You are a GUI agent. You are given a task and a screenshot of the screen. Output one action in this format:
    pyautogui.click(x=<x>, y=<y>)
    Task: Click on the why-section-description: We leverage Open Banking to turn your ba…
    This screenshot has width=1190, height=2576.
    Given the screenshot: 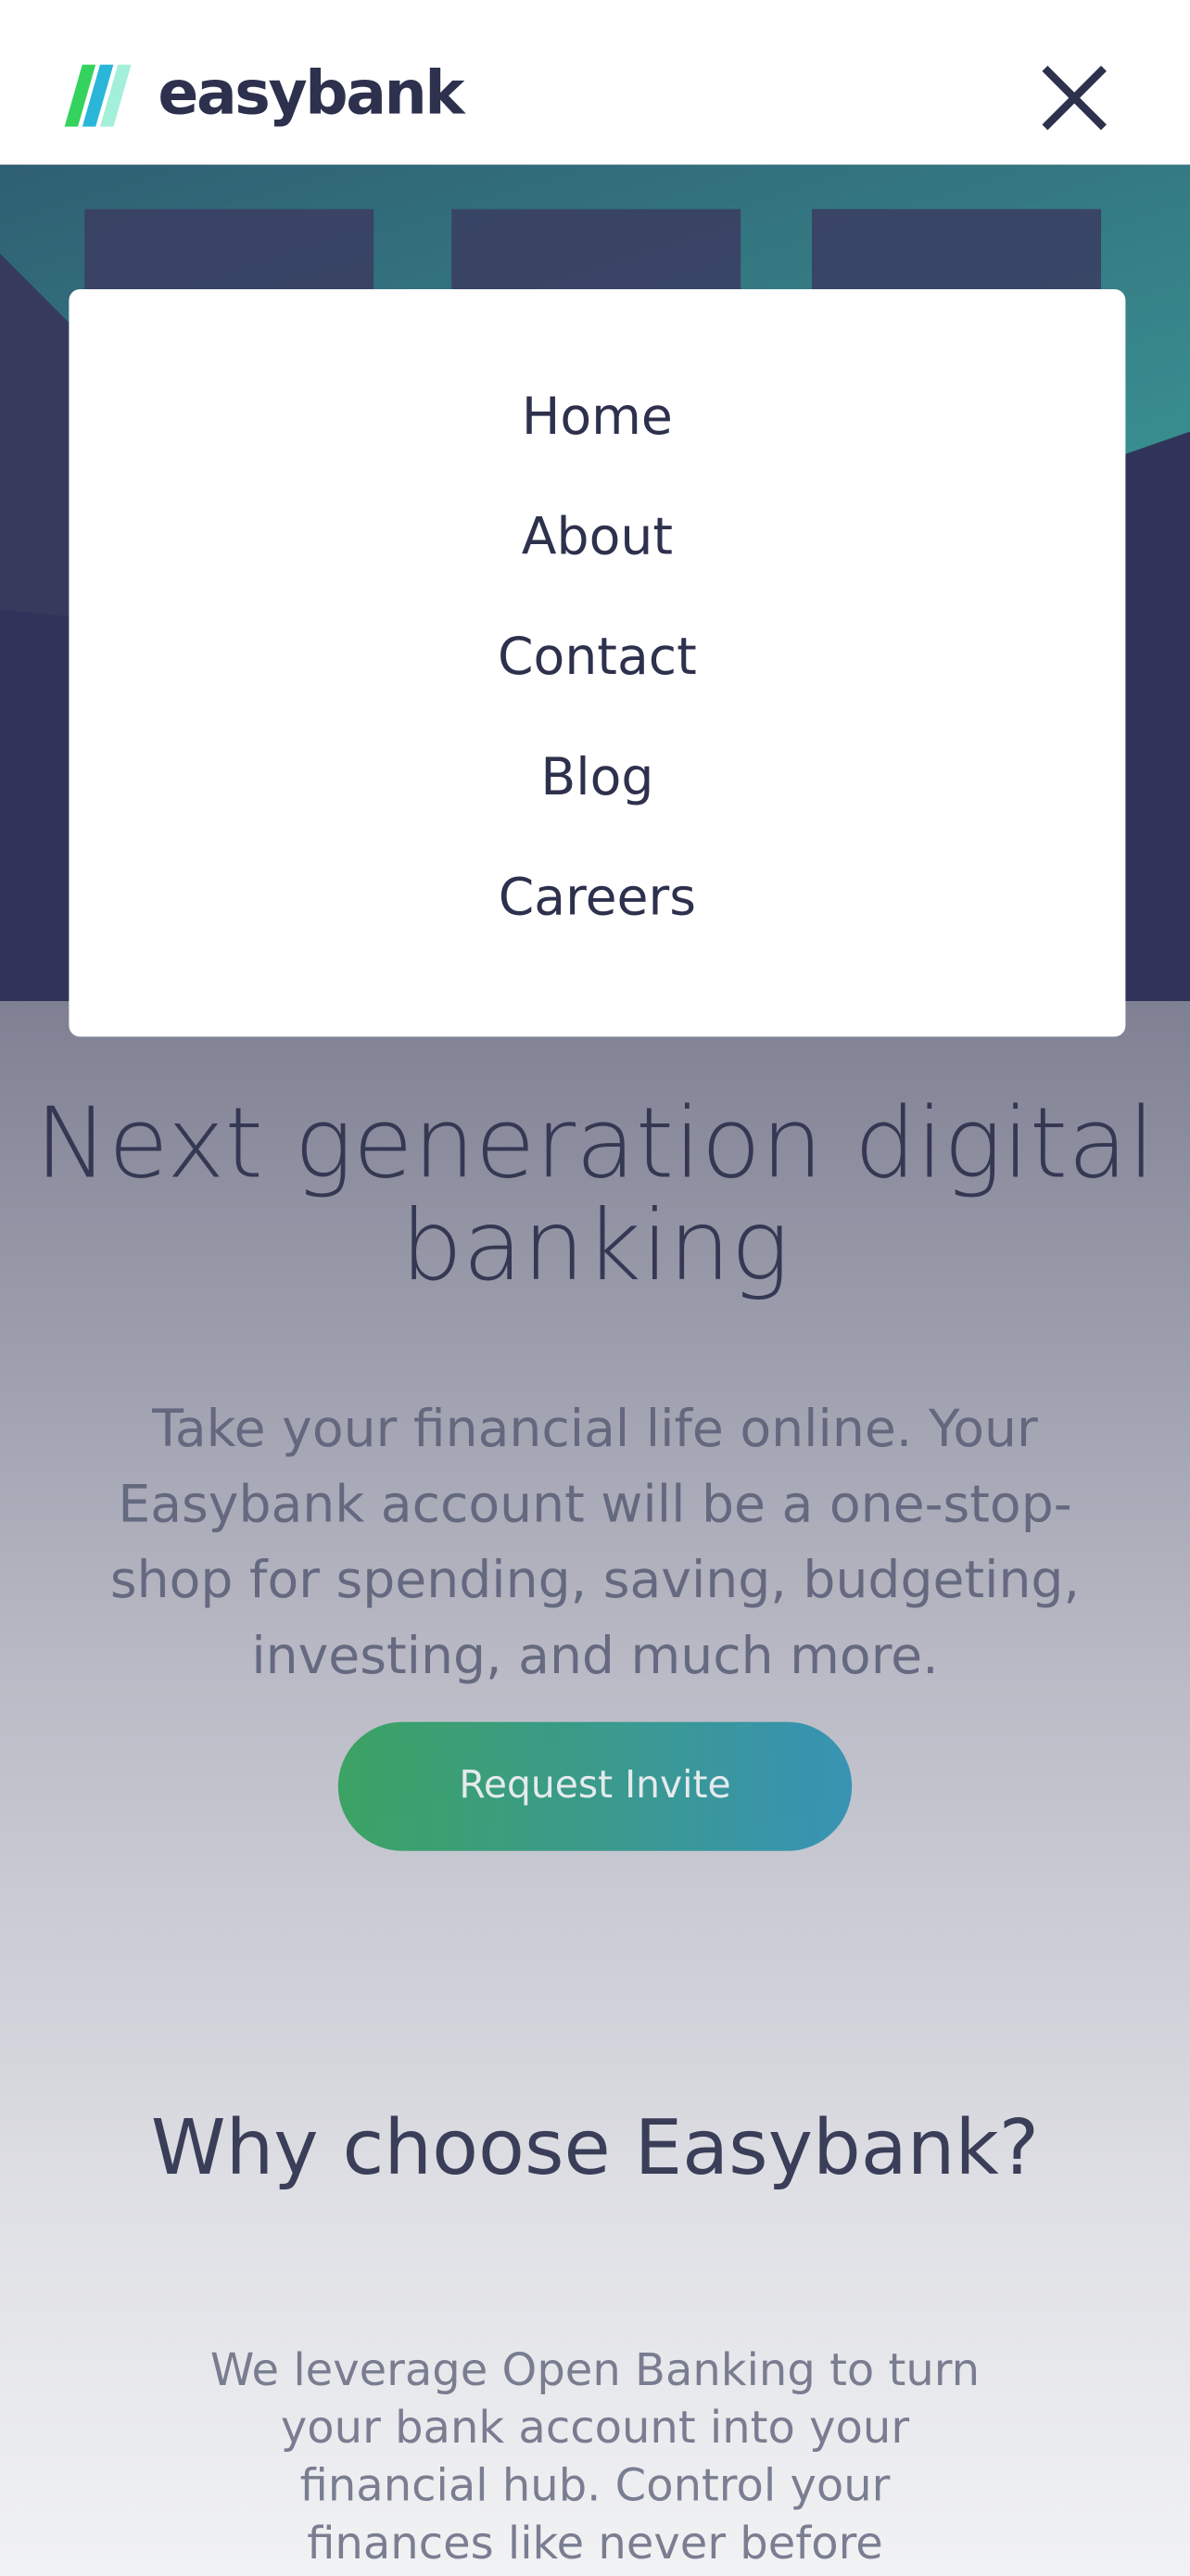 What is the action you would take?
    pyautogui.click(x=595, y=2456)
    